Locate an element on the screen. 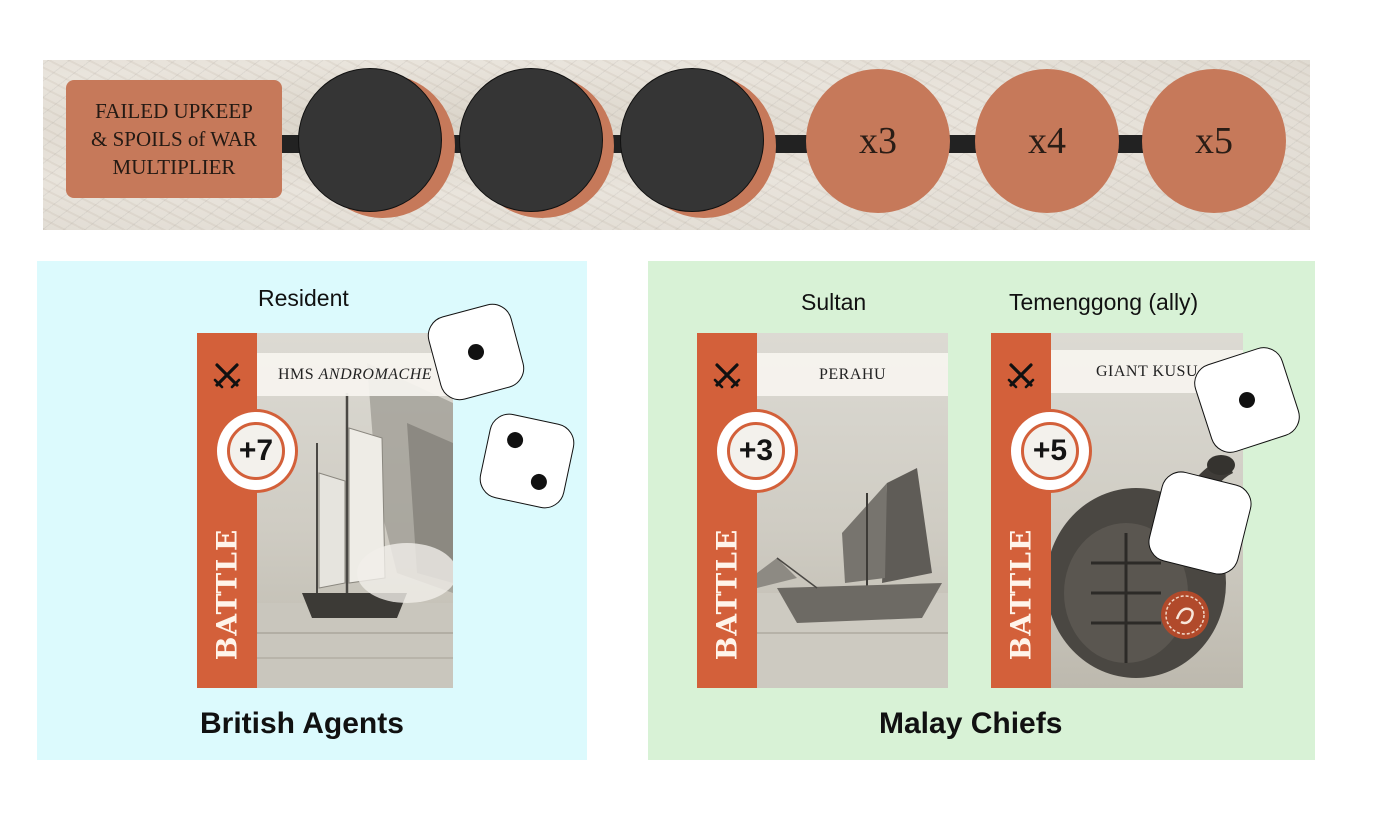  track-slot-x5: x5 is located at coordinates (1214, 141).